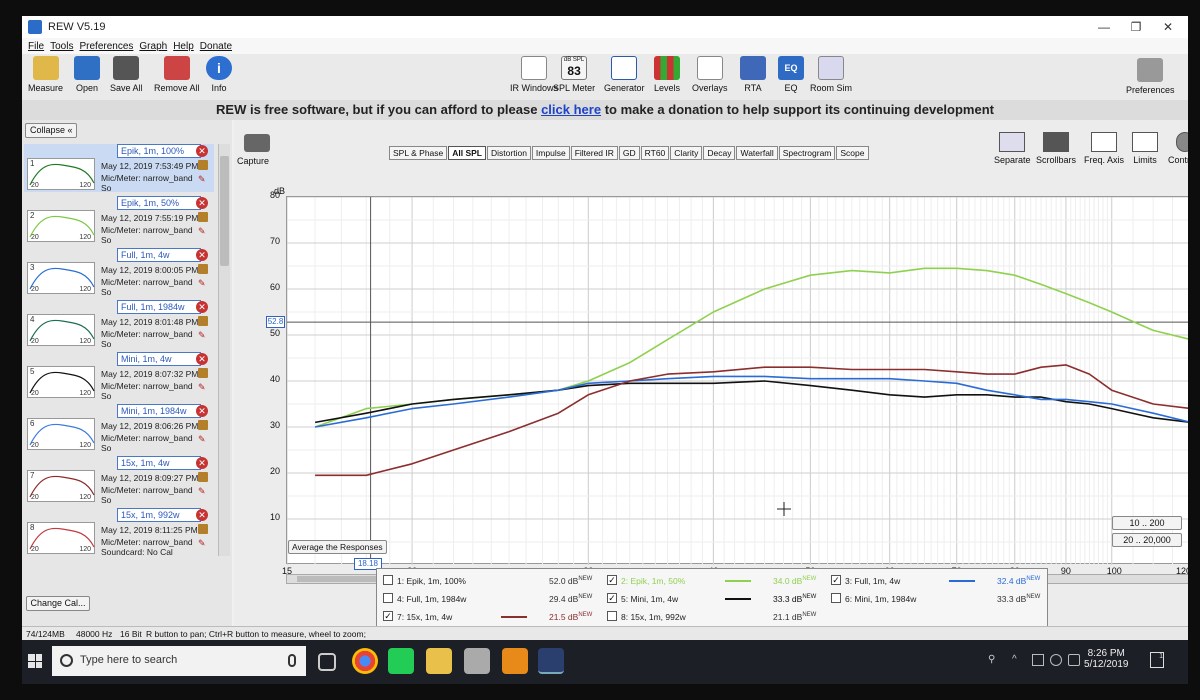  What do you see at coordinates (550, 153) in the screenshot?
I see `tab-impulse: Impulse` at bounding box center [550, 153].